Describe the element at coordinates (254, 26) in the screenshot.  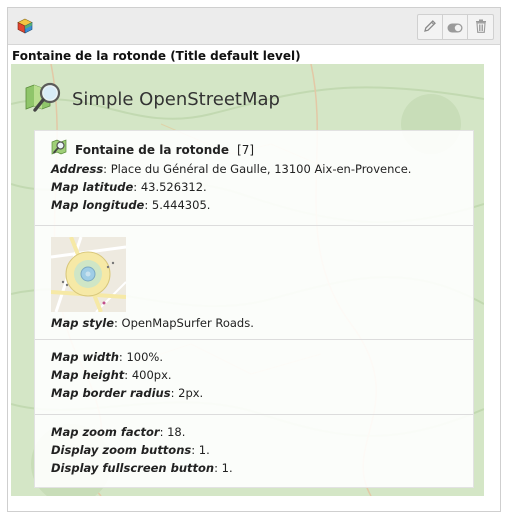
I see `panel-header` at that location.